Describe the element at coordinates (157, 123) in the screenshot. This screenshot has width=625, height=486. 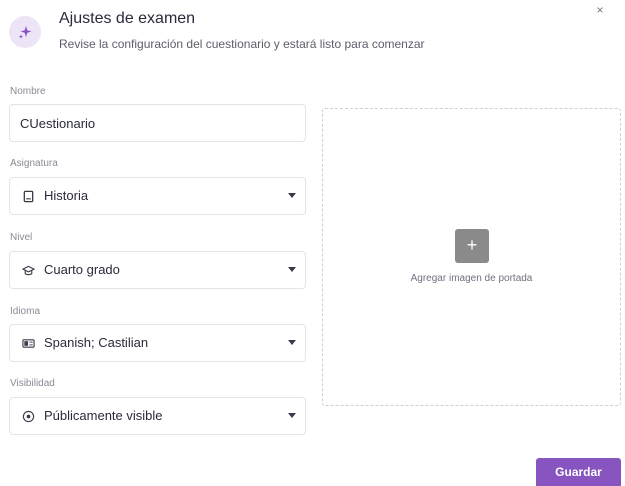
I see `name-input` at that location.